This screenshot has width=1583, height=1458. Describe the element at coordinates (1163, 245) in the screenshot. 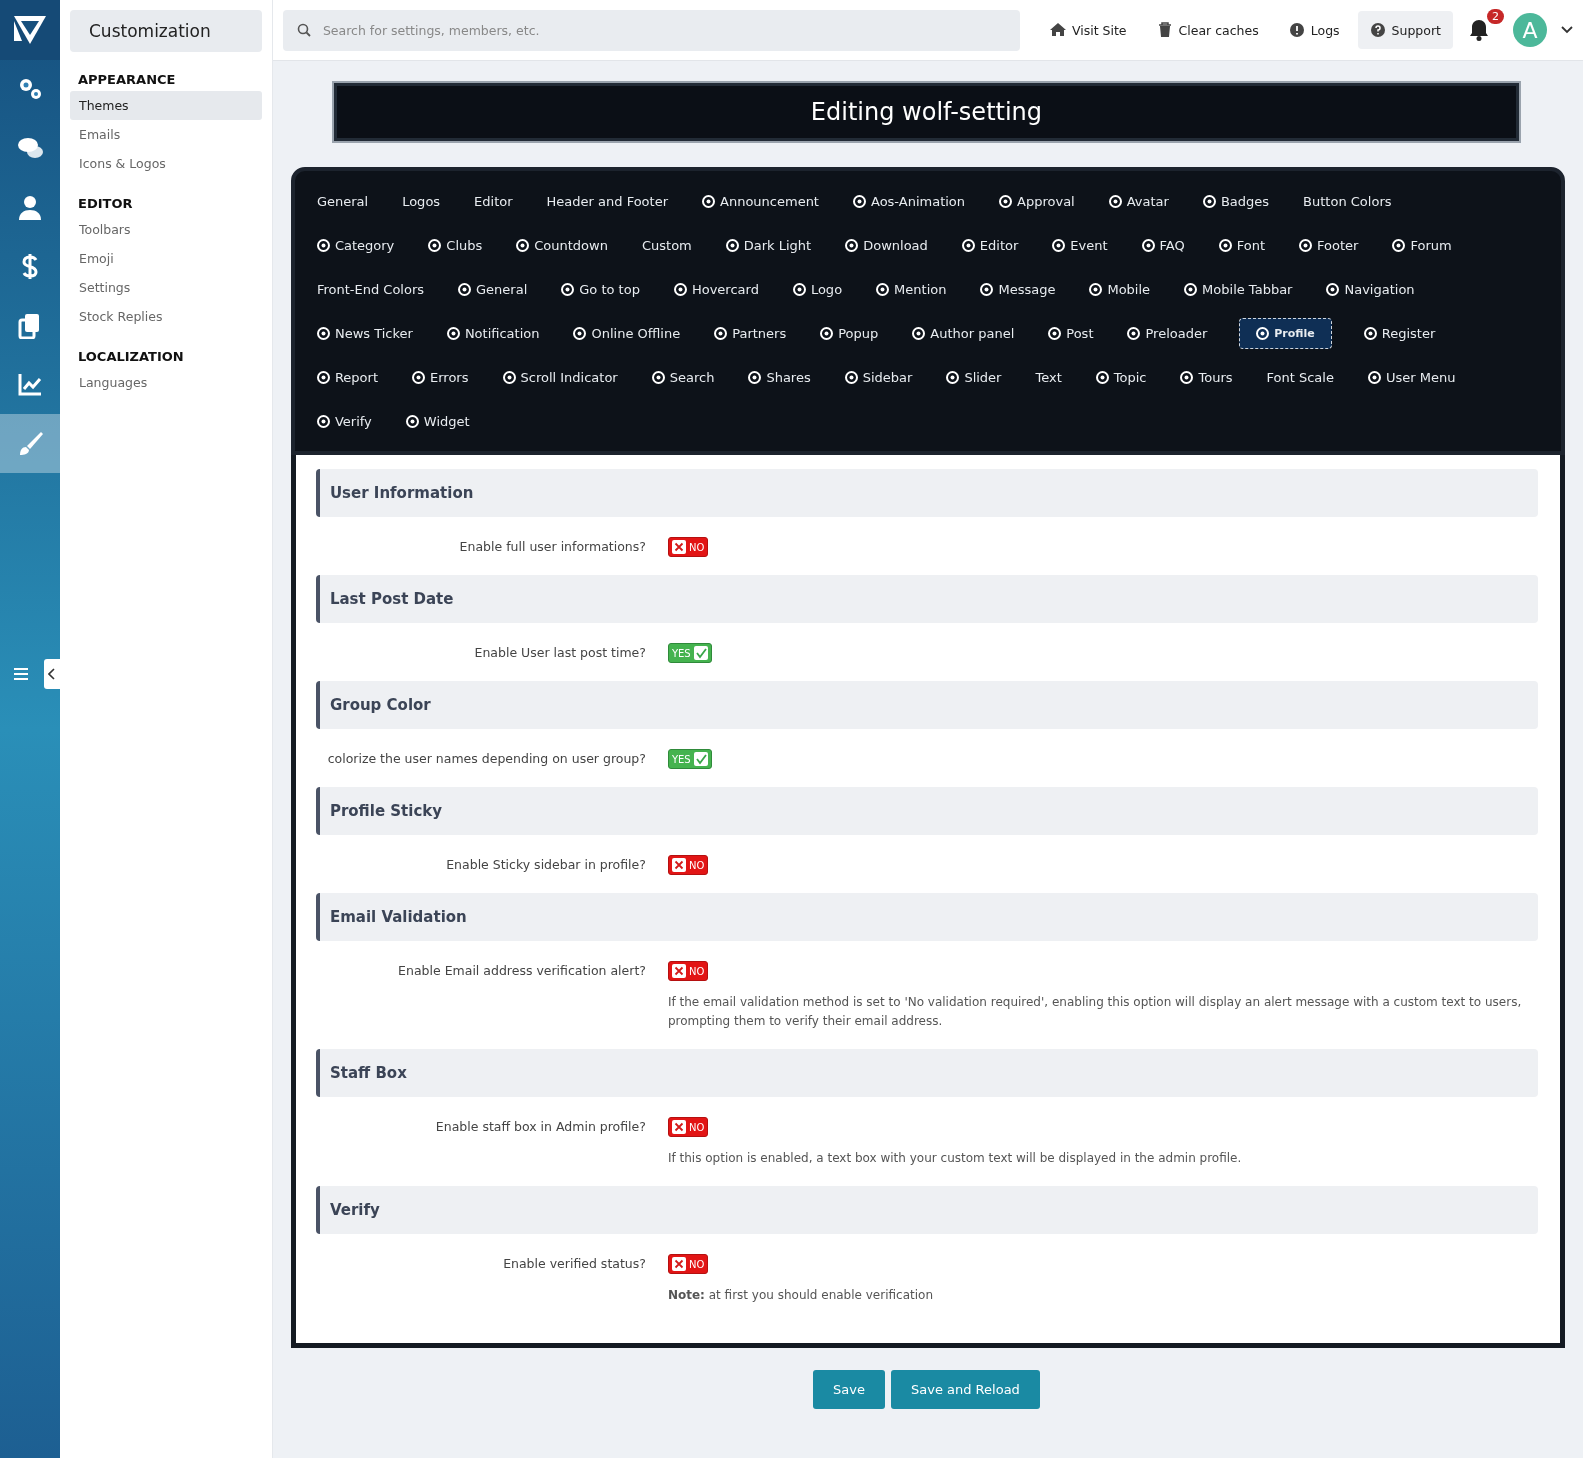

I see `tab: FAQ` at that location.